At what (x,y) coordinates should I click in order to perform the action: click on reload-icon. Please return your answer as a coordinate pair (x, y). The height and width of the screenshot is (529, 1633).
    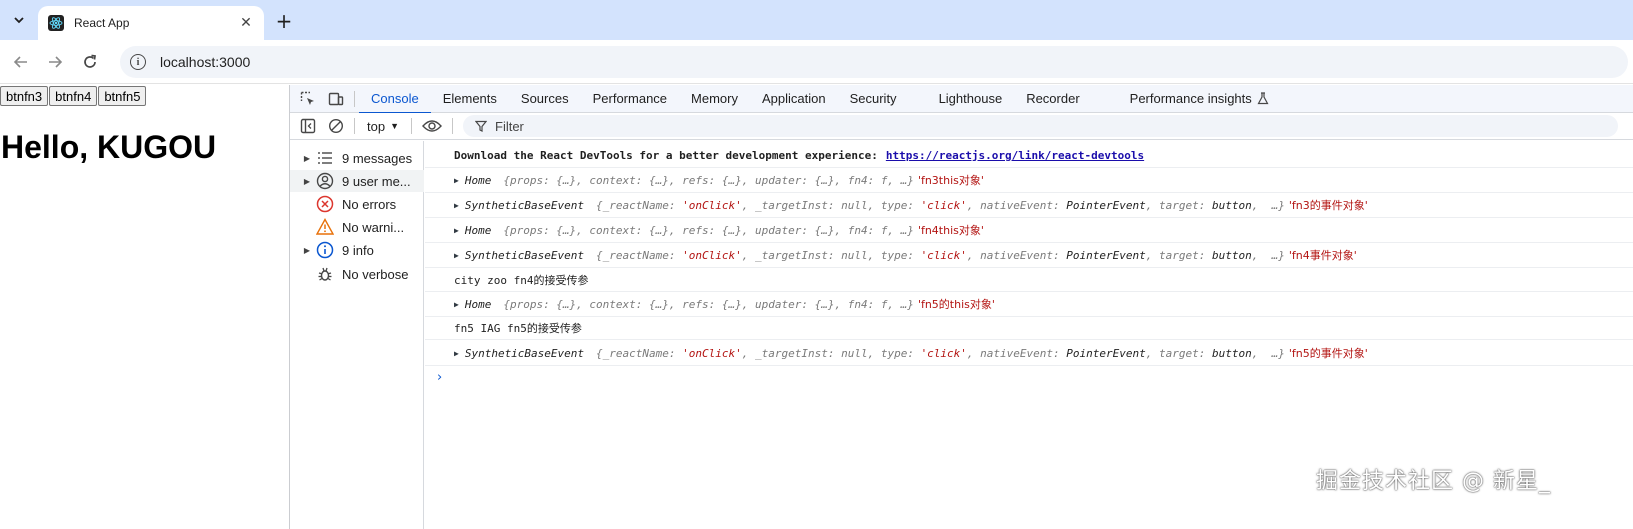
    Looking at the image, I should click on (90, 61).